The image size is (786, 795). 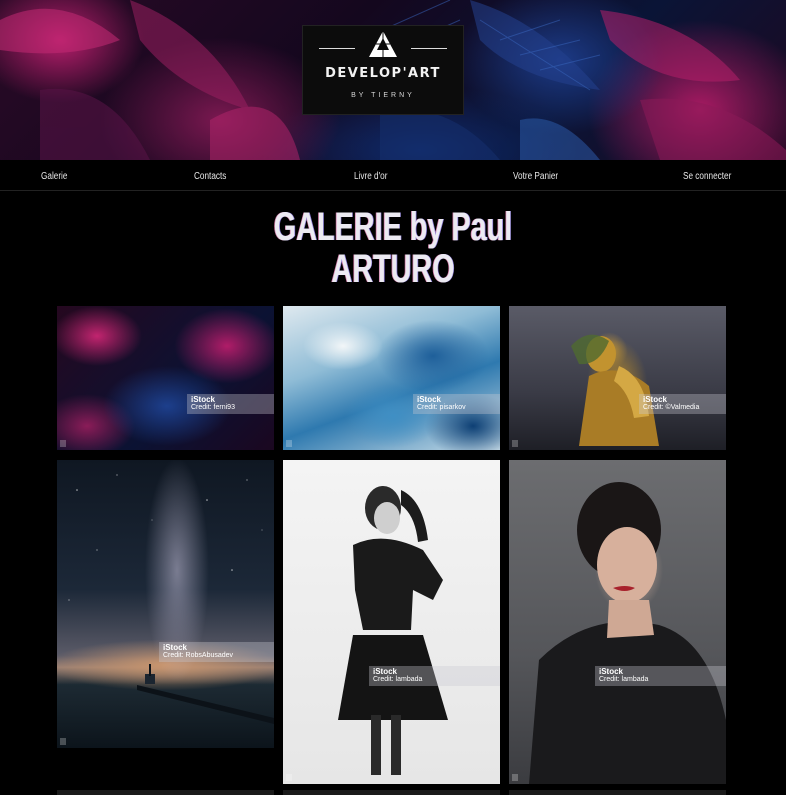 I want to click on nav-item-panier: Votre Panier, so click(x=535, y=176).